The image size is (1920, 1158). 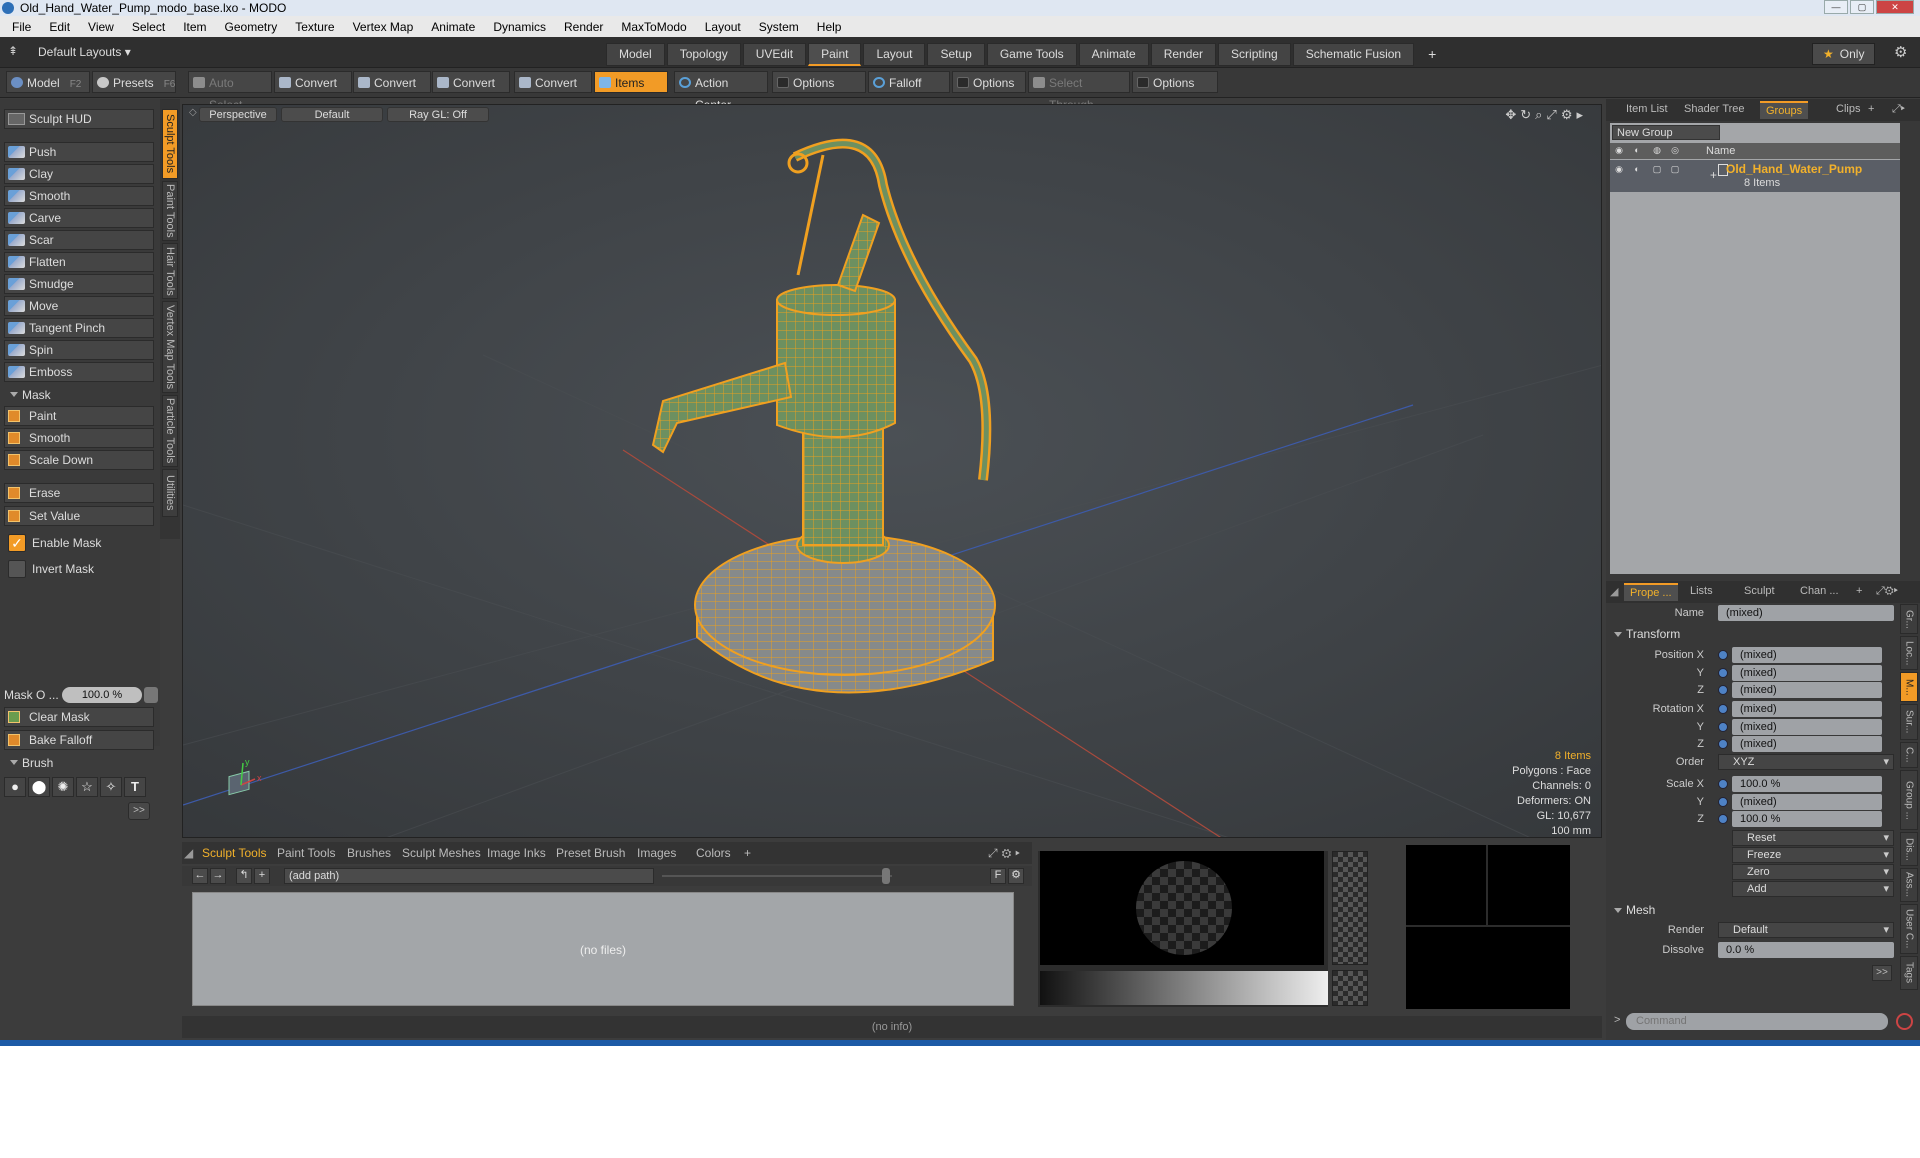 I want to click on tab-sculpt: Sculpt, so click(x=1759, y=591).